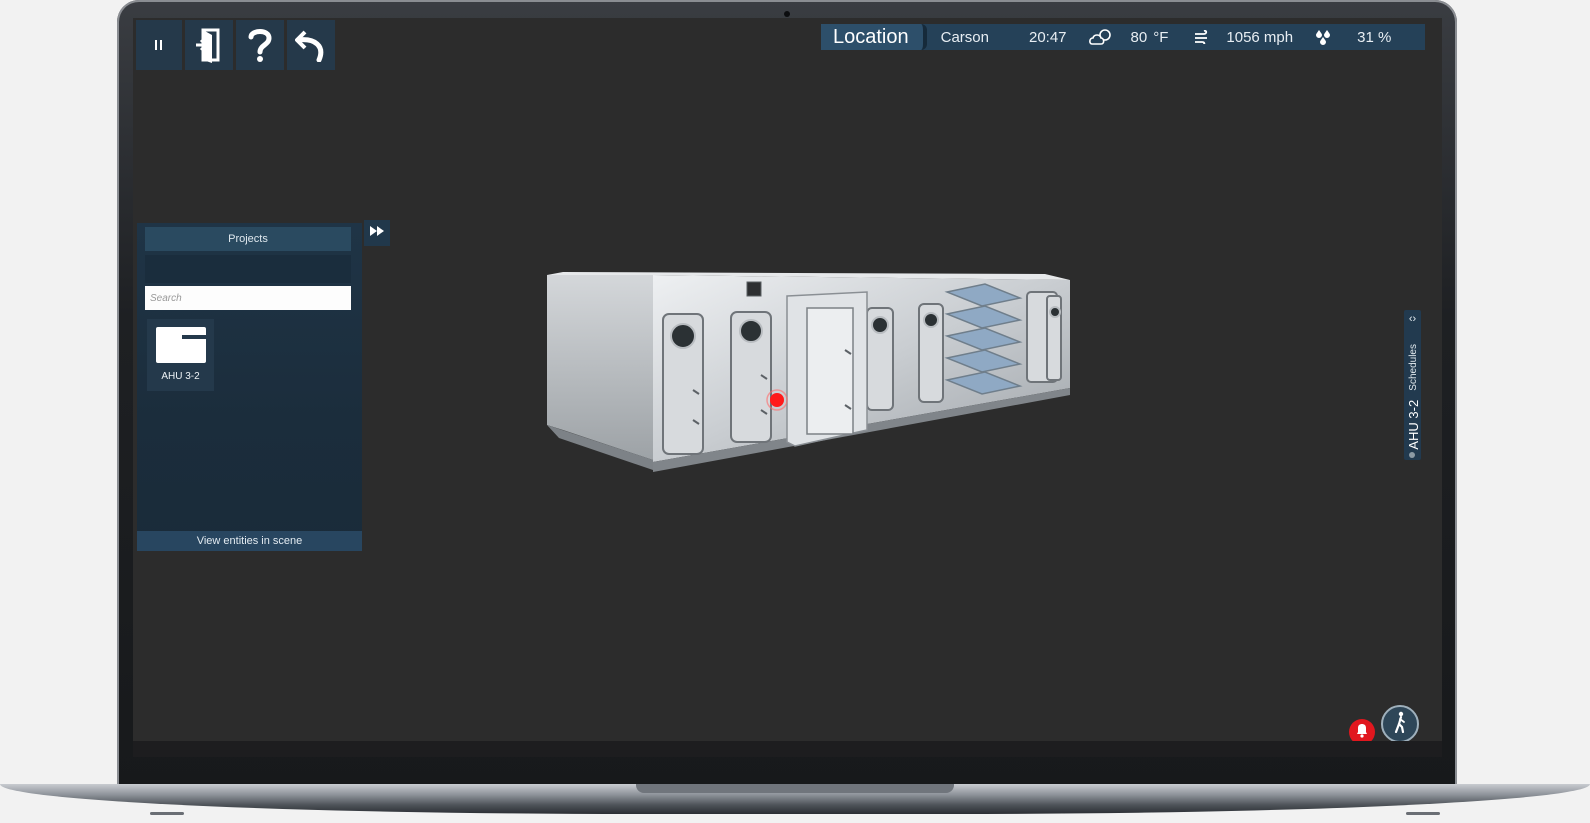 The height and width of the screenshot is (823, 1590). I want to click on exit-door-icon, so click(209, 45).